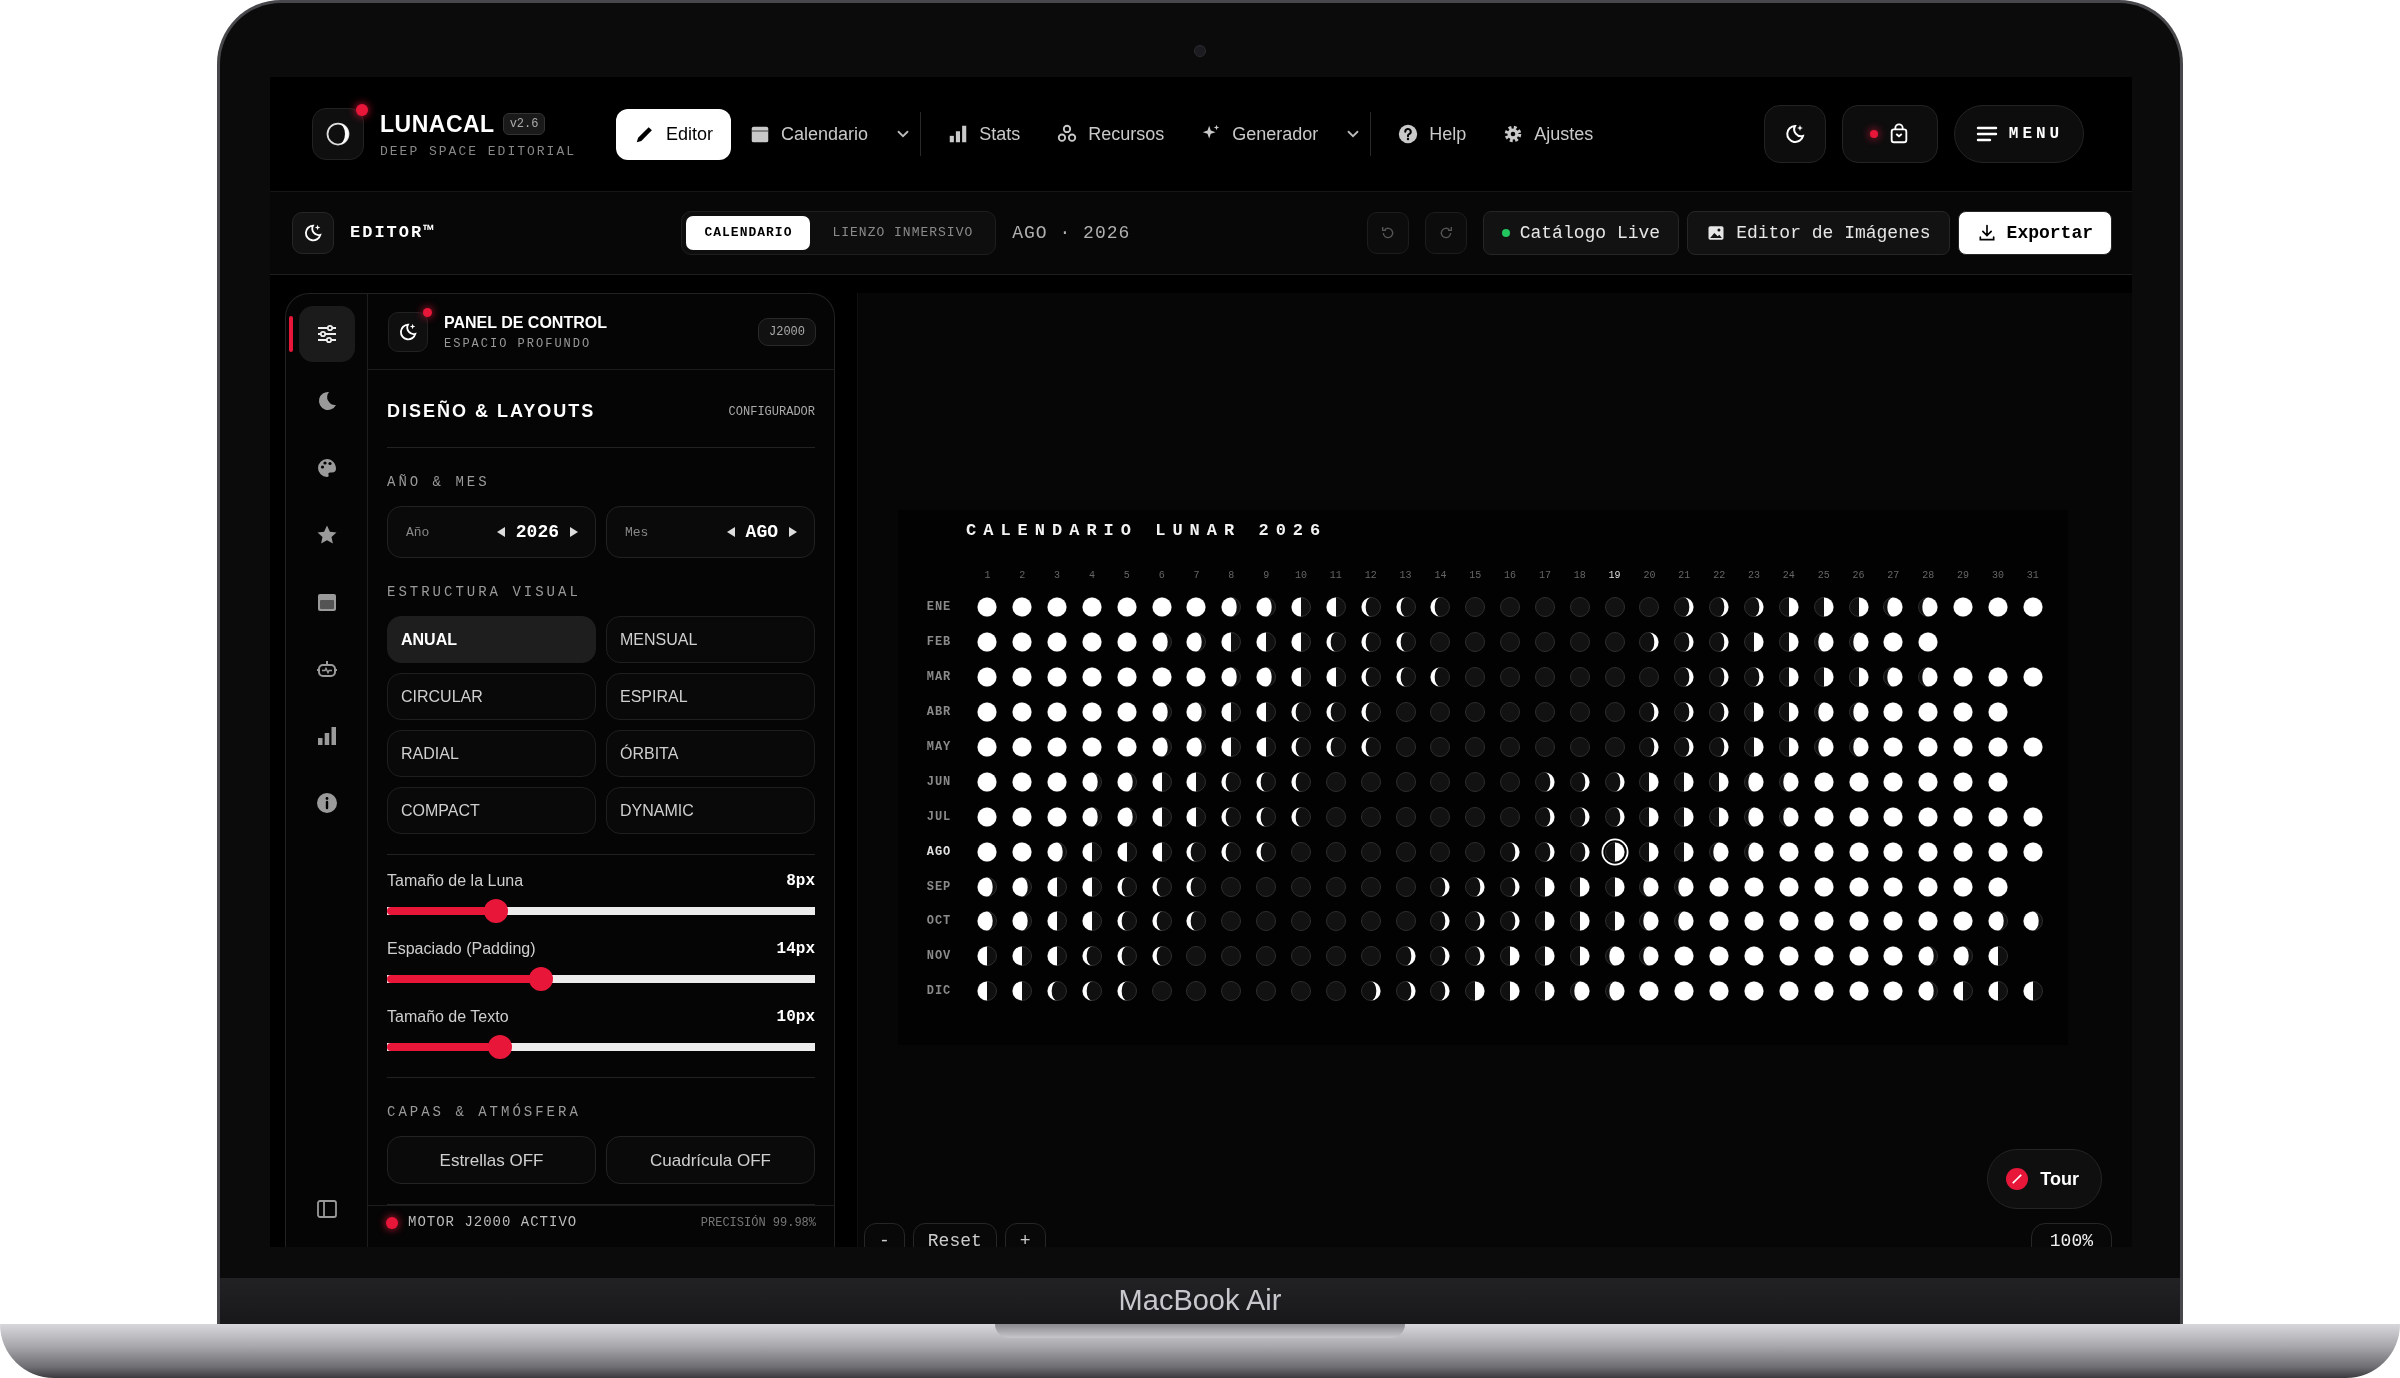 This screenshot has width=2400, height=1378. I want to click on day-number: 16, so click(1510, 575).